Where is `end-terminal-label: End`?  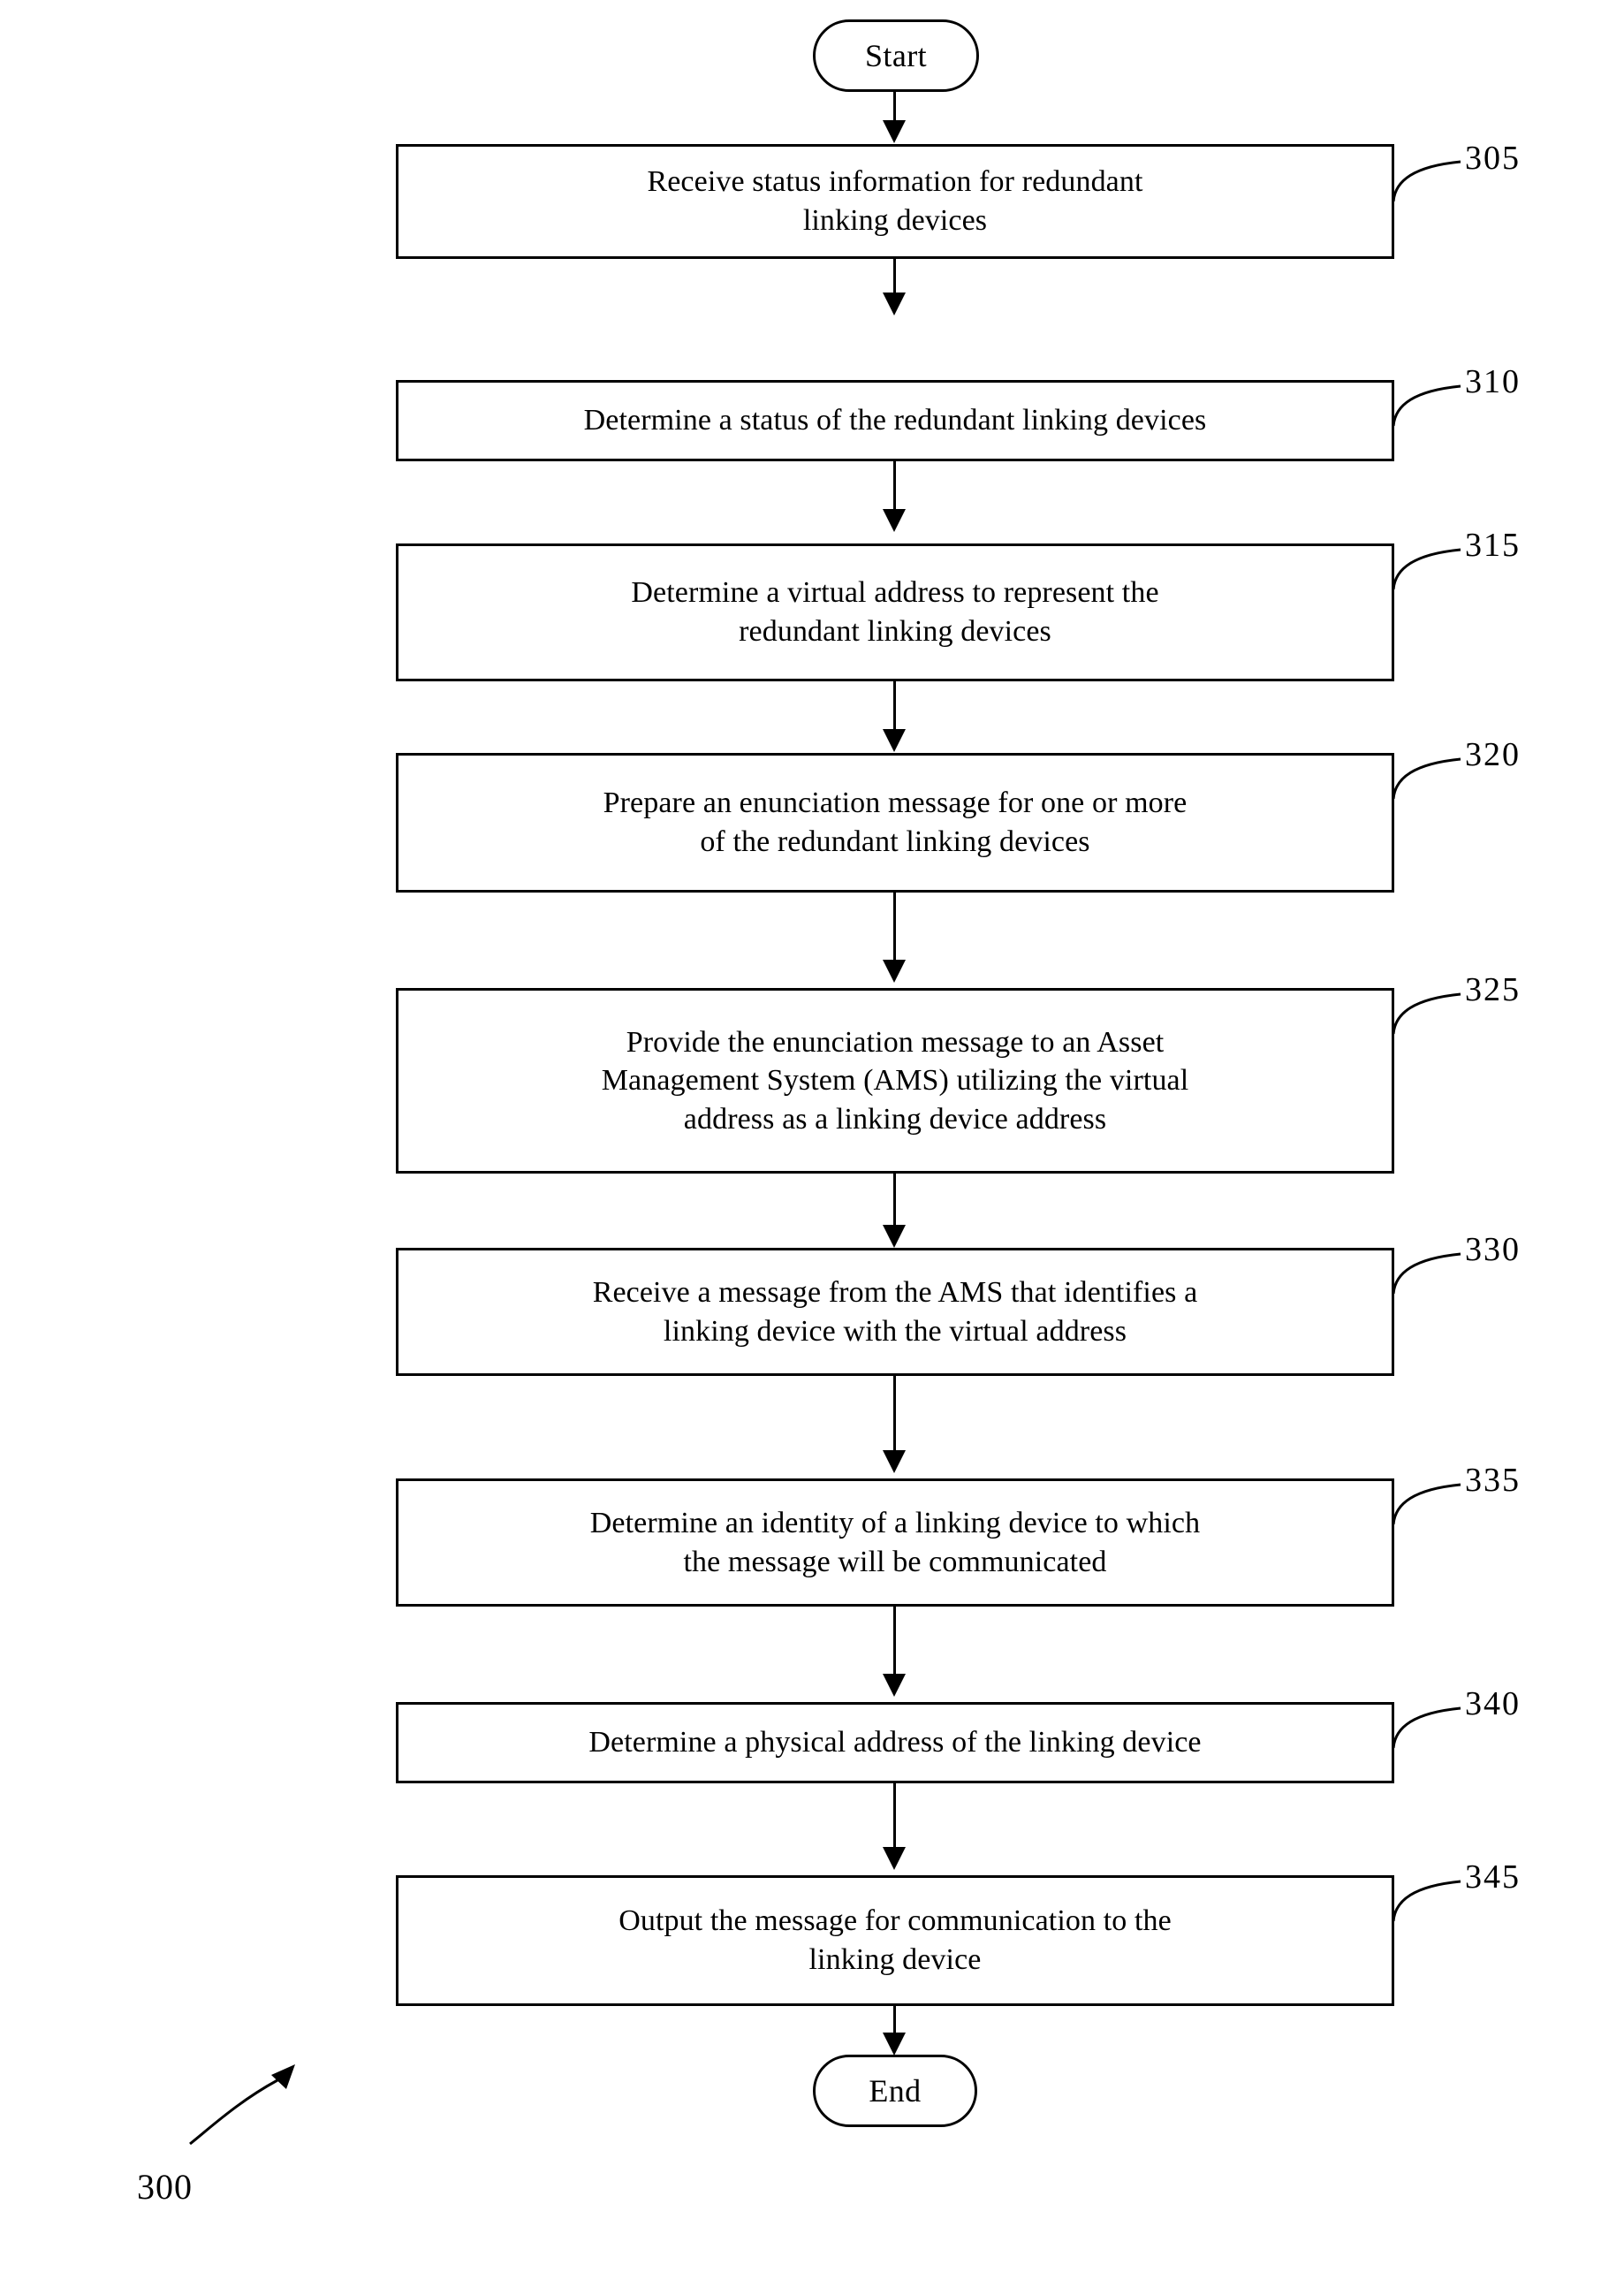 end-terminal-label: End is located at coordinates (895, 2091).